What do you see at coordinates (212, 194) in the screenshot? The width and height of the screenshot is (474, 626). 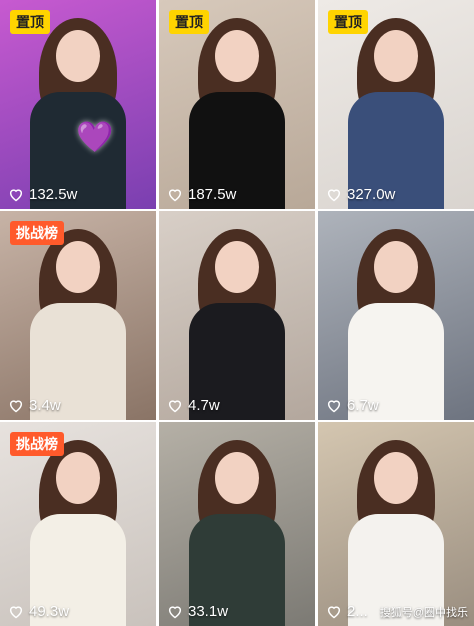 I see `like-count-value: 187.5w` at bounding box center [212, 194].